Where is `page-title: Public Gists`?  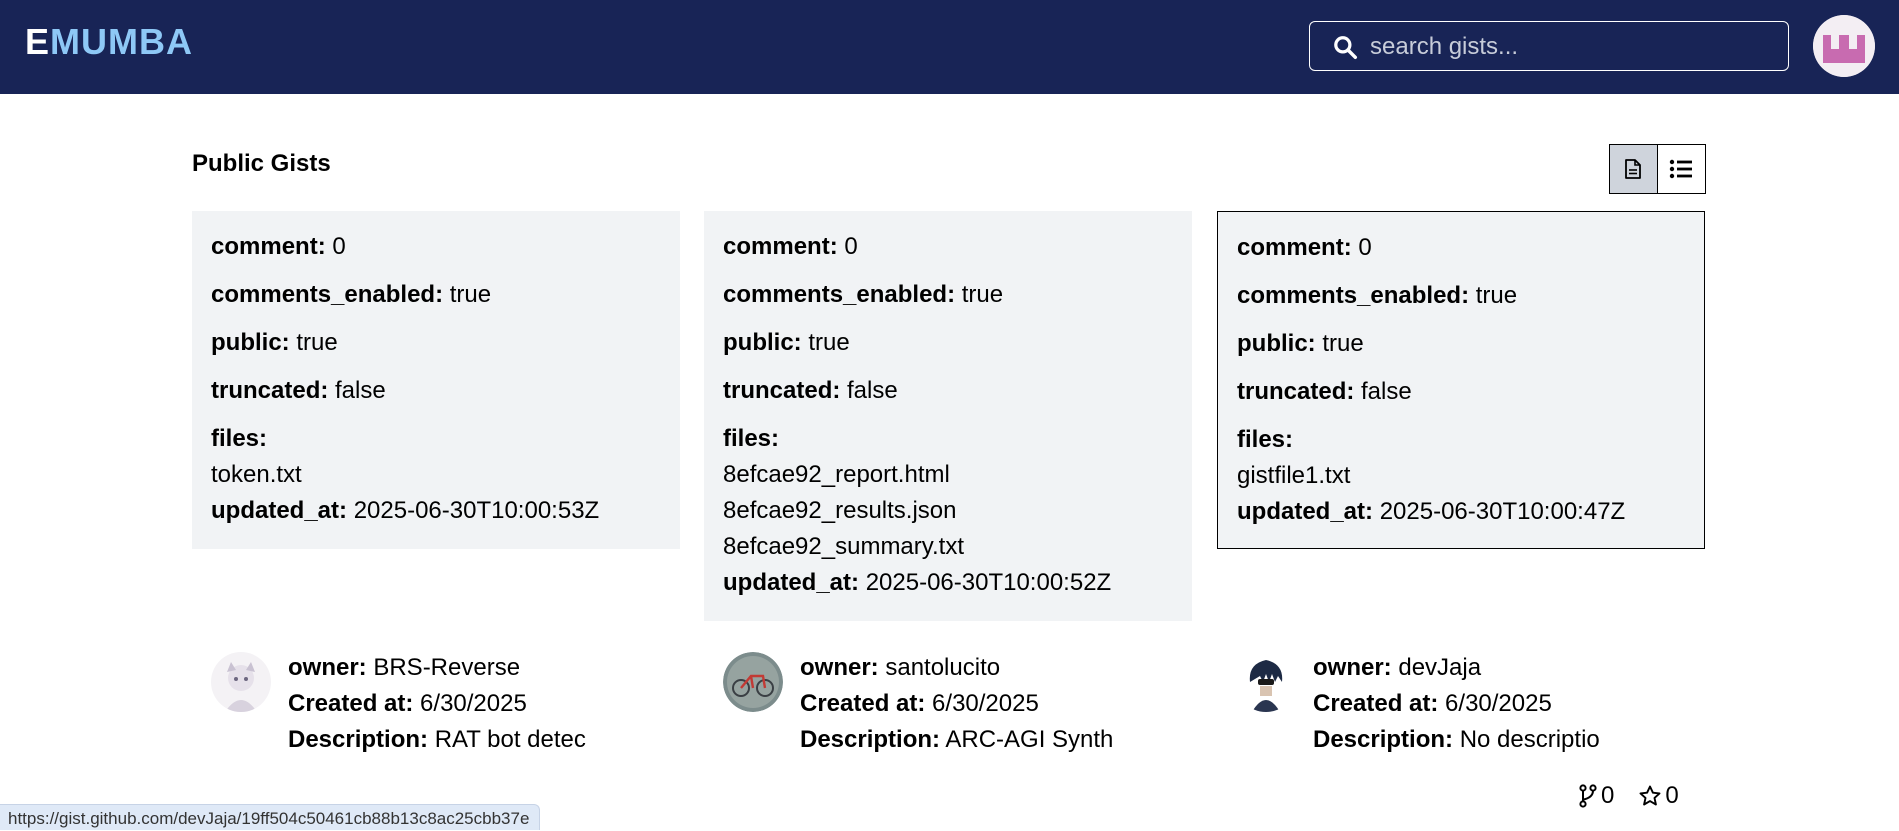
page-title: Public Gists is located at coordinates (261, 163).